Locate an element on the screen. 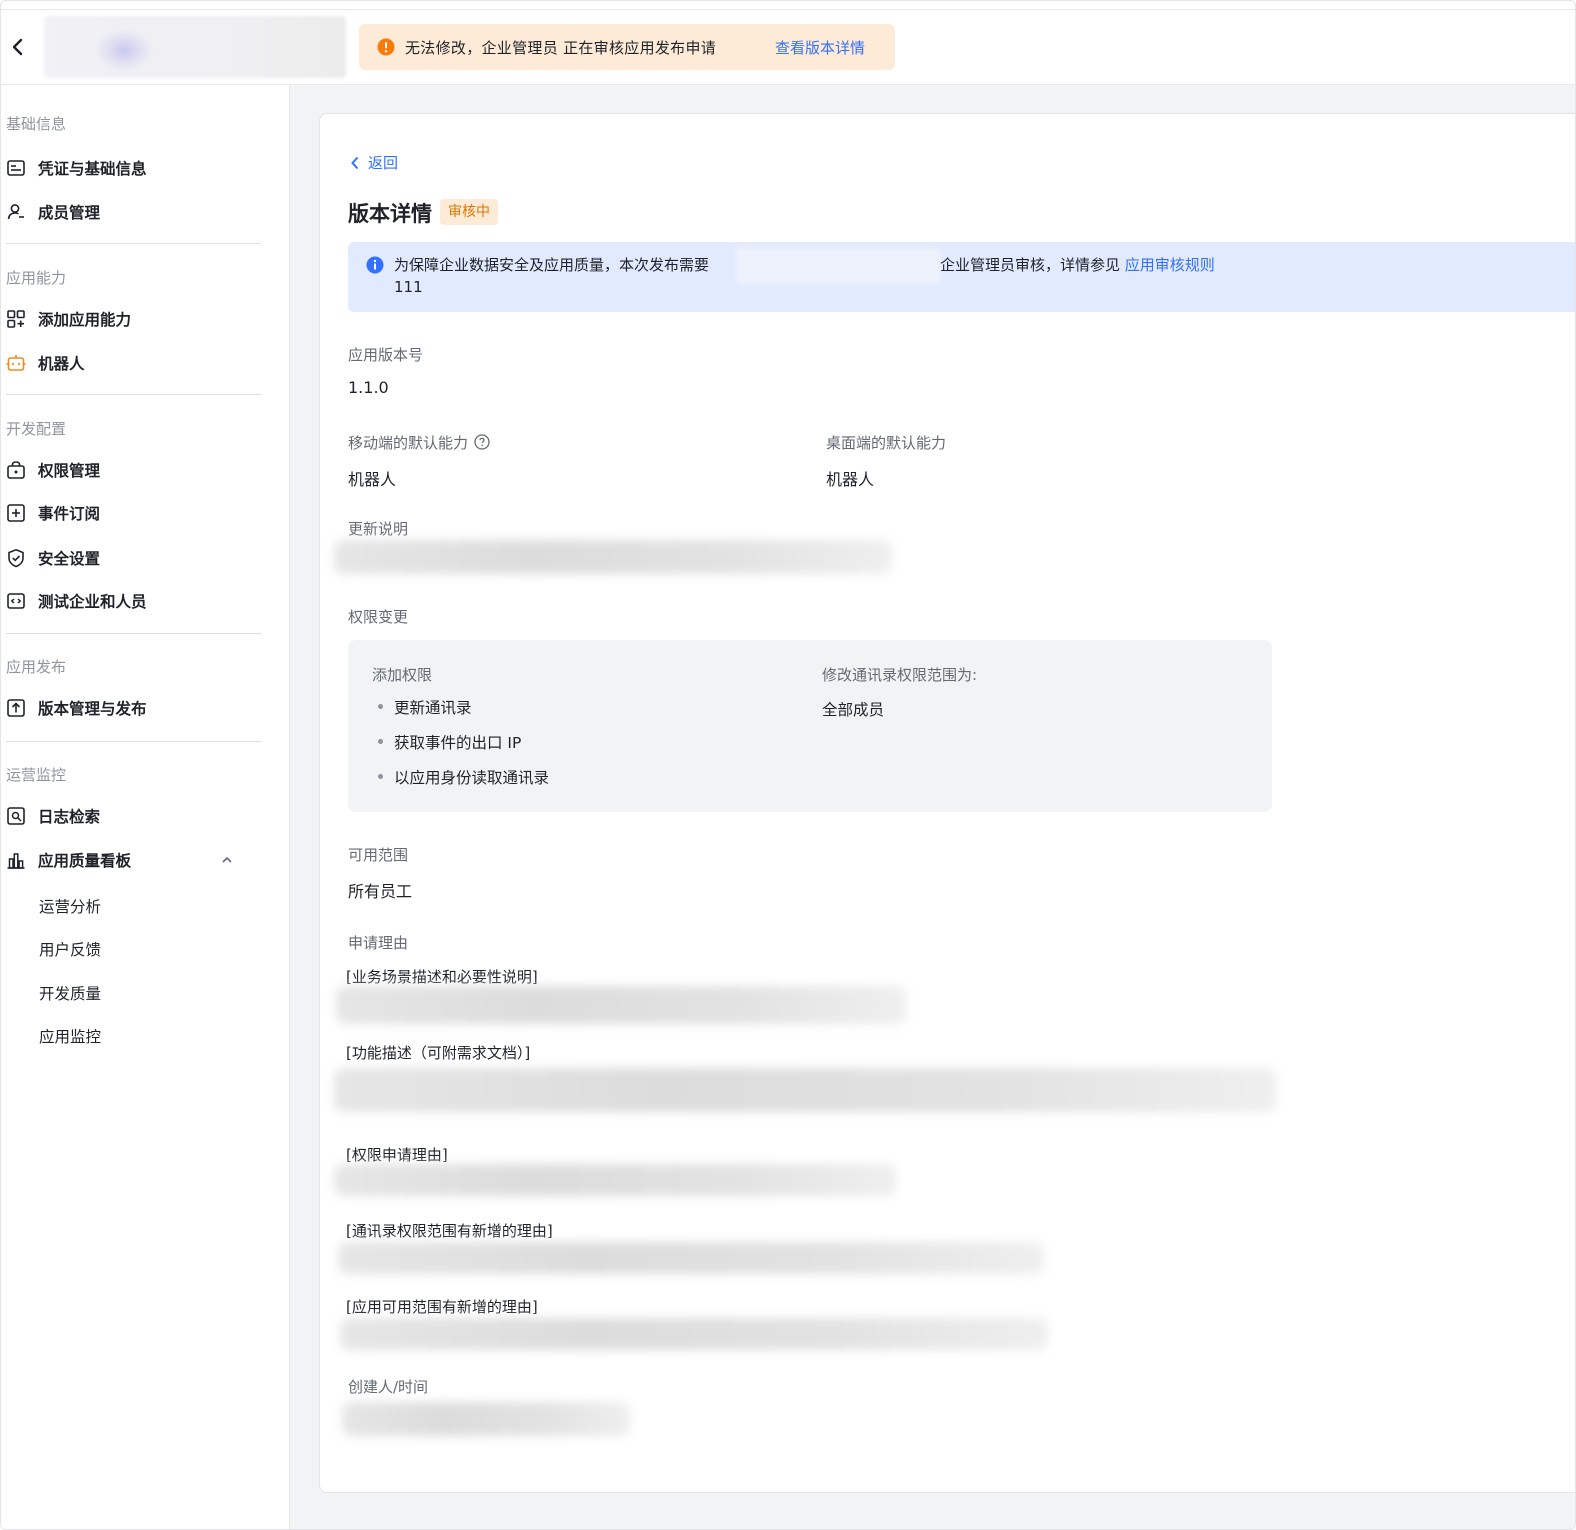 This screenshot has width=1576, height=1530. sidebar-item-label: 成员管理 is located at coordinates (69, 213).